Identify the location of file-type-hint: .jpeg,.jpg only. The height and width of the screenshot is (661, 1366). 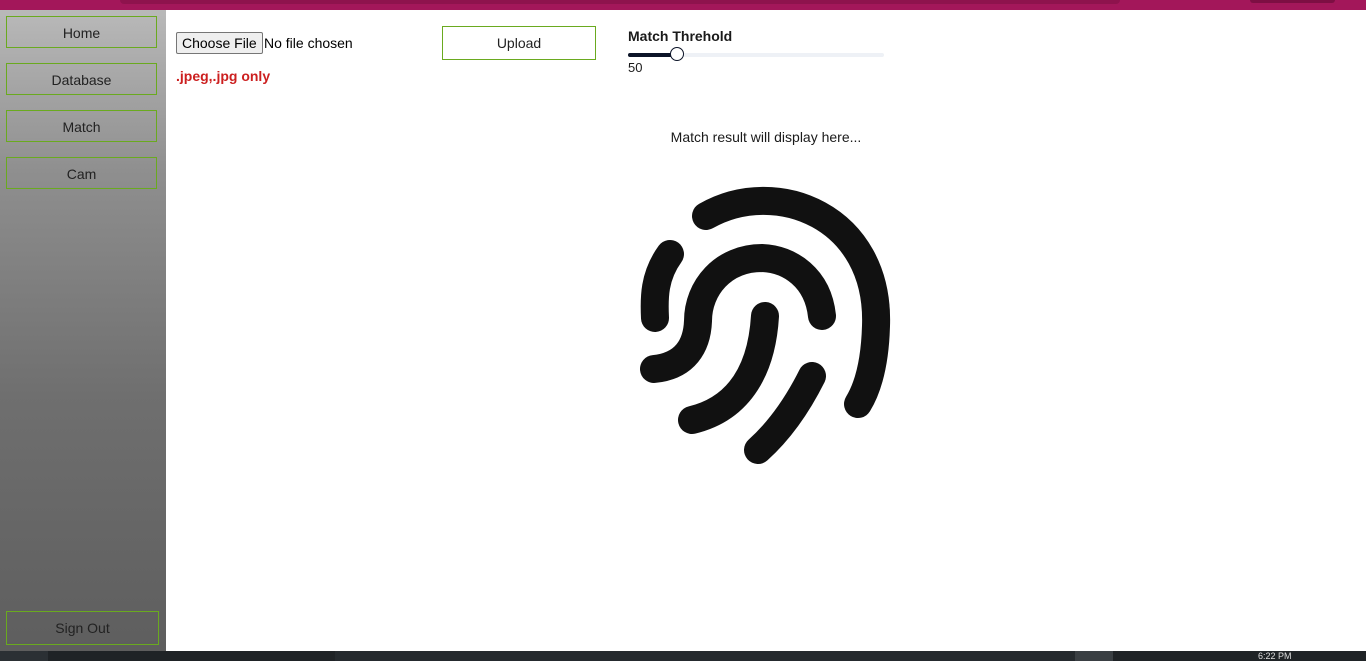
(223, 76).